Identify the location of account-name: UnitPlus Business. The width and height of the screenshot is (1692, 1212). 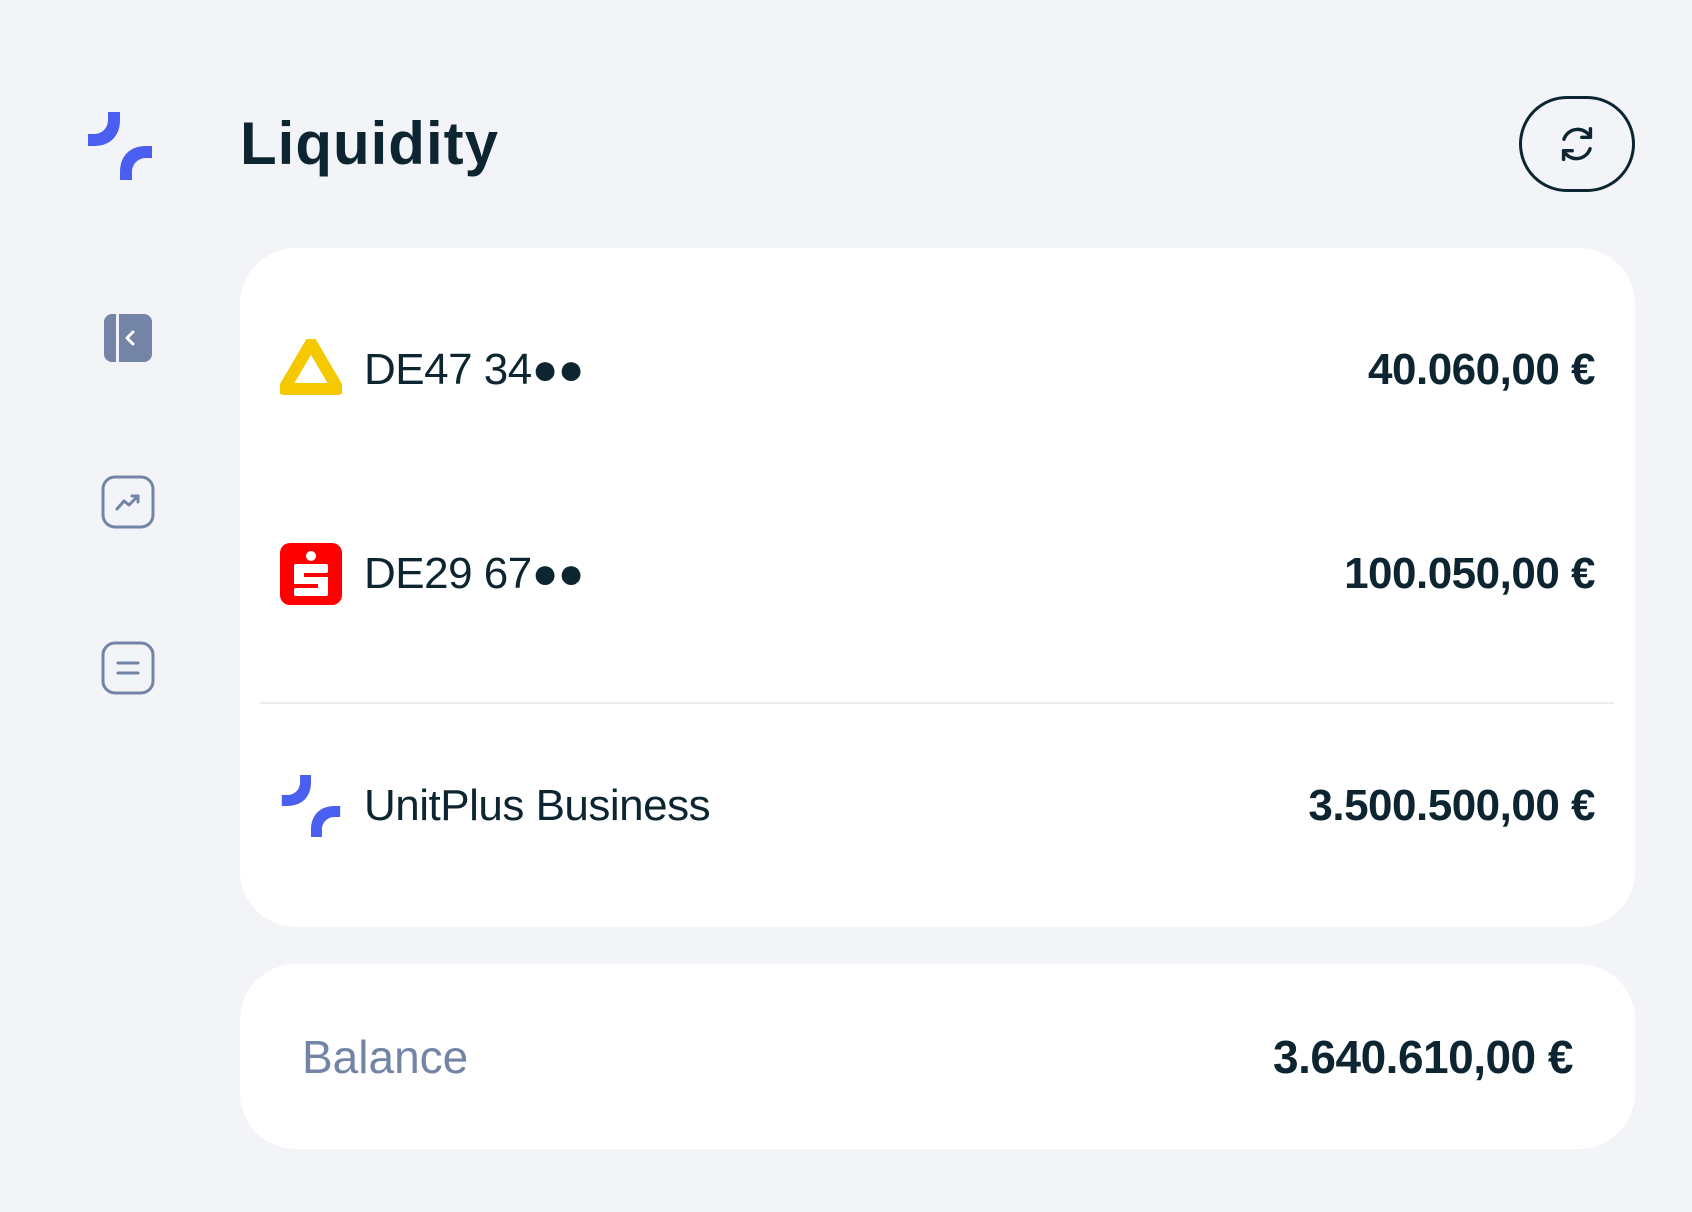
(537, 805).